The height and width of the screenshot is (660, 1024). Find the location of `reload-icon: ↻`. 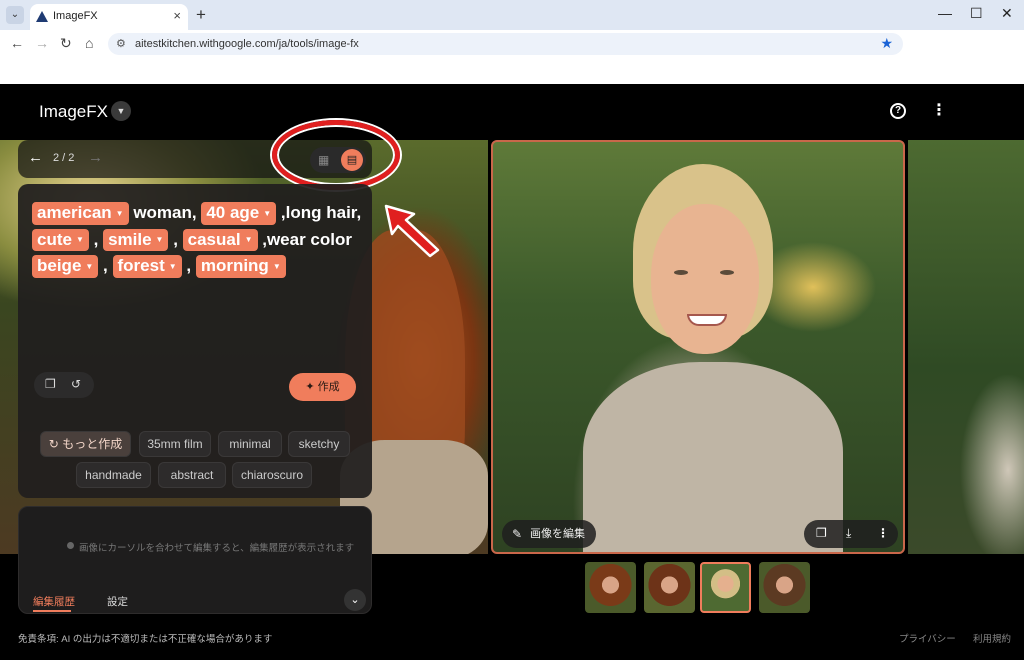

reload-icon: ↻ is located at coordinates (66, 43).